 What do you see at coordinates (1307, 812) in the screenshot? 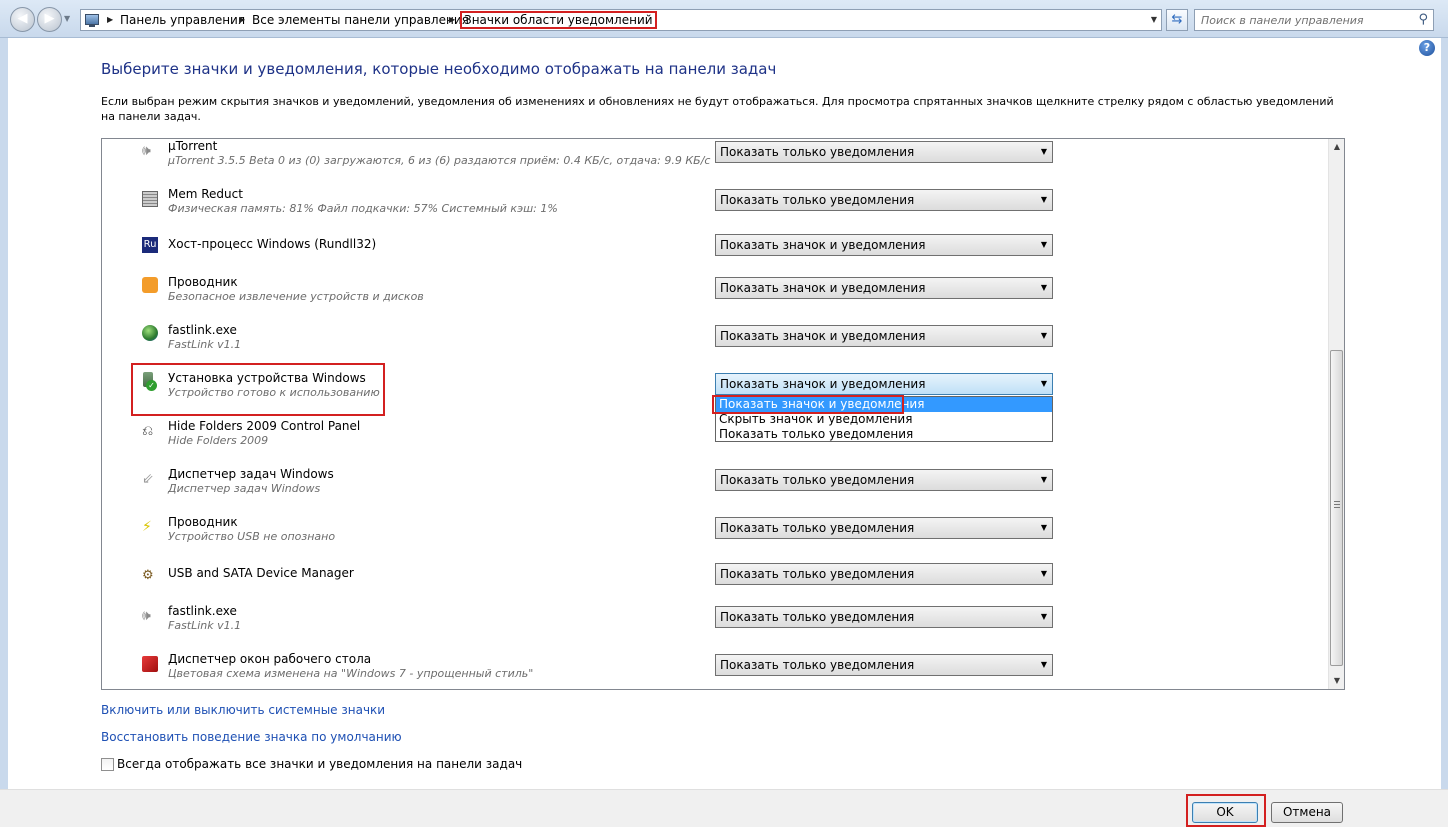
I see `cancel-button: Отмена` at bounding box center [1307, 812].